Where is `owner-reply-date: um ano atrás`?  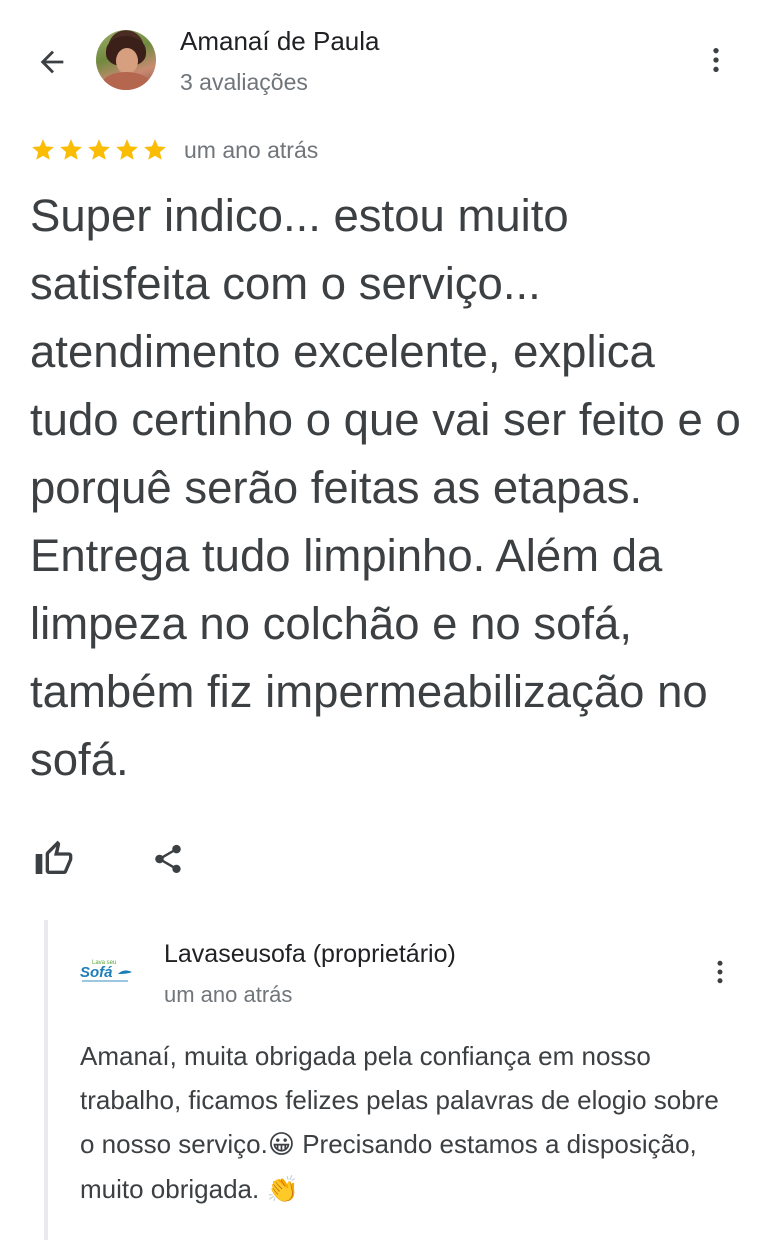
owner-reply-date: um ano atrás is located at coordinates (228, 994).